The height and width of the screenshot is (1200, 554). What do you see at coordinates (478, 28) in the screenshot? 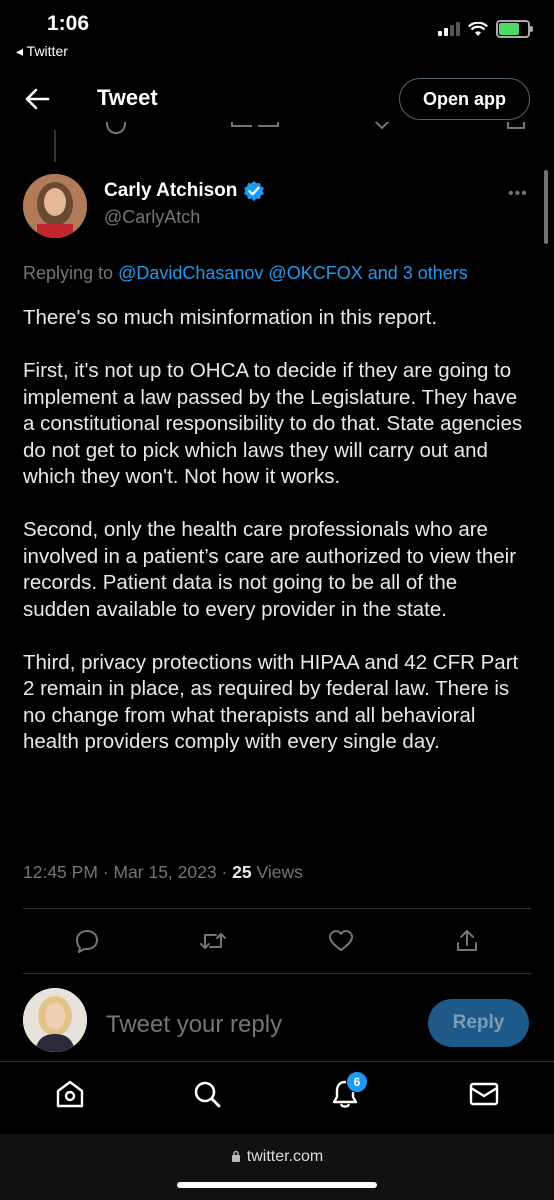
I see `wifi-icon` at bounding box center [478, 28].